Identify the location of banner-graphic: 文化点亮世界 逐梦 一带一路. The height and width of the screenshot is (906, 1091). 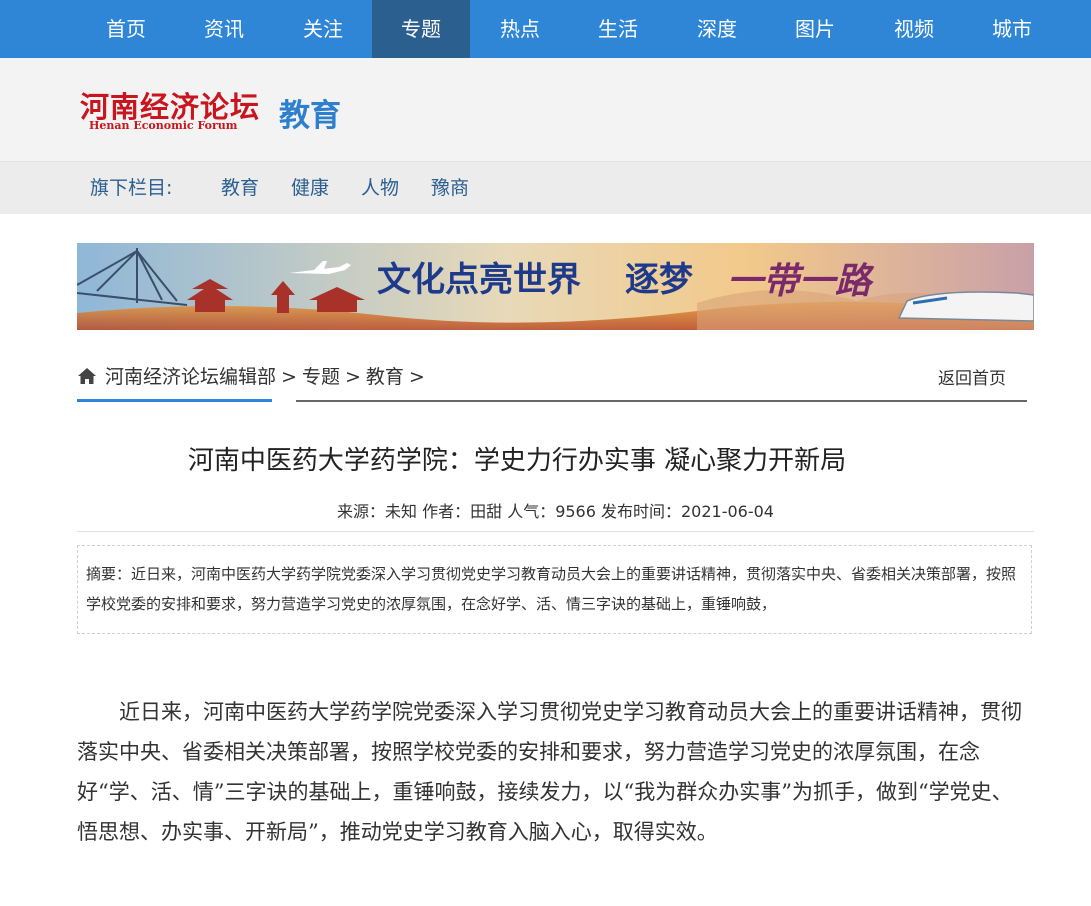
(555, 286).